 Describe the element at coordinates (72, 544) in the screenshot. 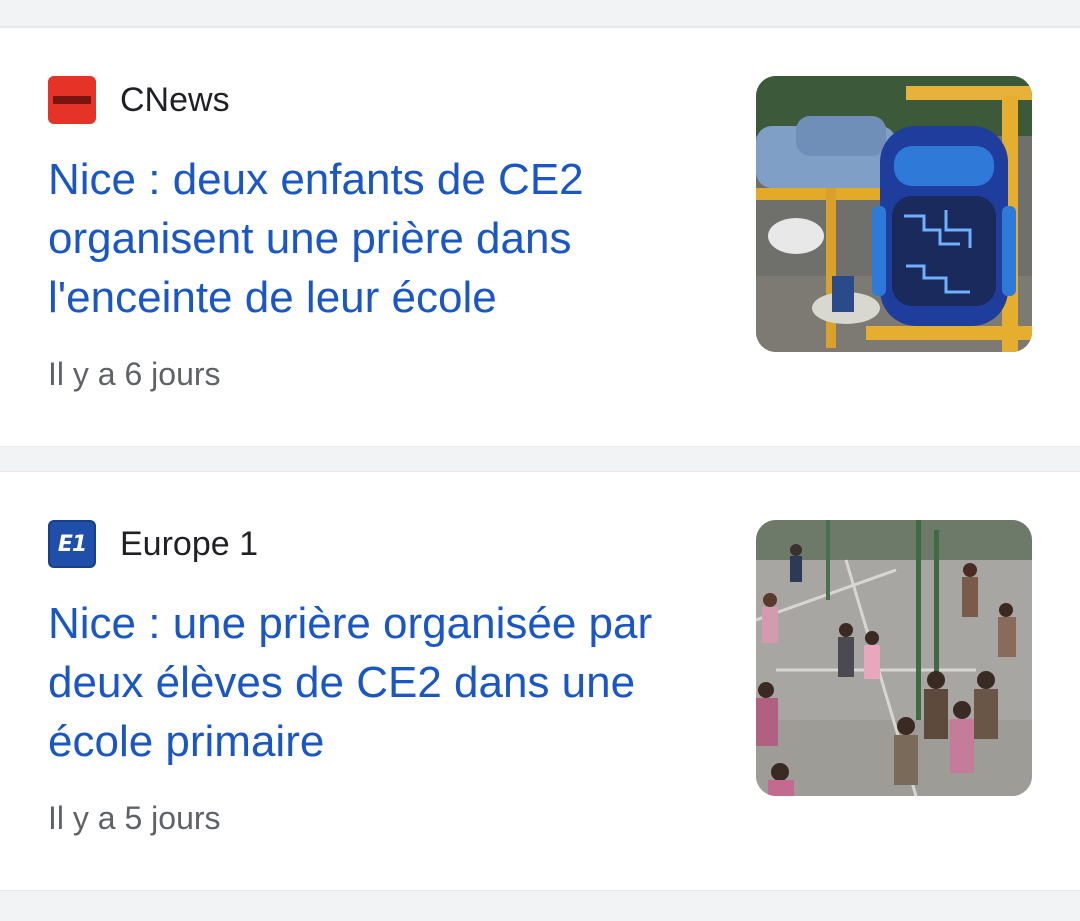

I see `europe1-logo-icon: E1` at that location.